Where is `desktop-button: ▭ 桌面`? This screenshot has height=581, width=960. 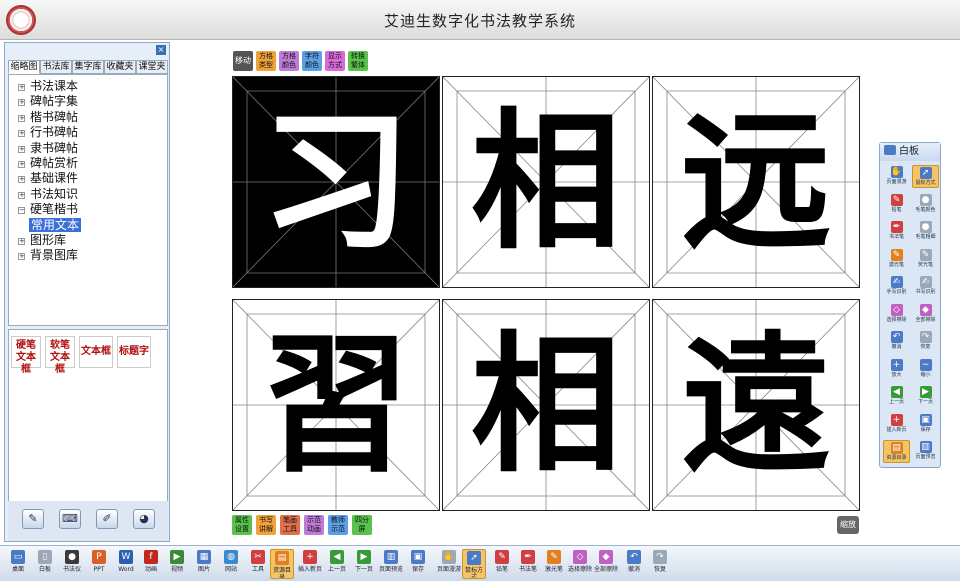
desktop-button: ▭ 桌面 is located at coordinates (18, 564).